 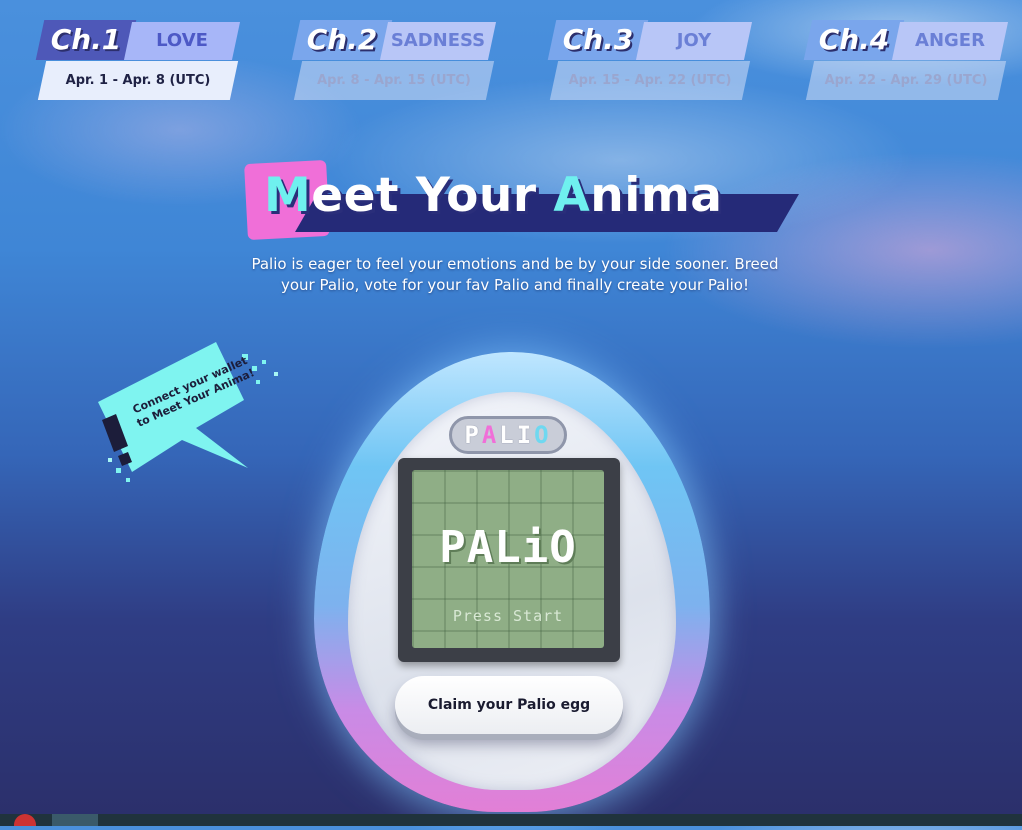 I want to click on page-title: Meet Your Anima, so click(x=521, y=200).